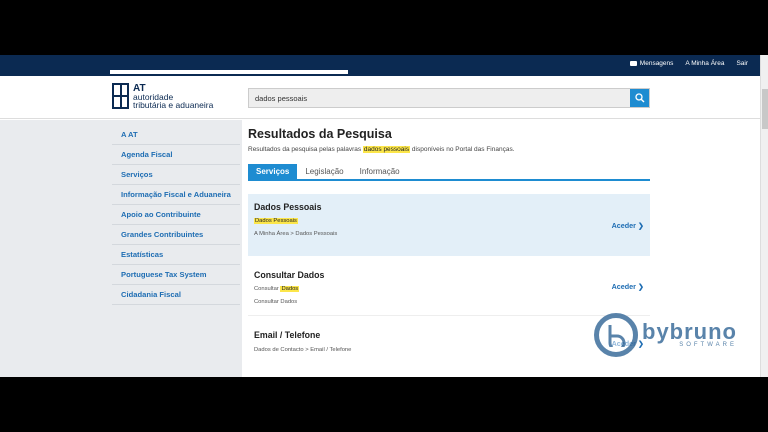 The image size is (768, 432). Describe the element at coordinates (324, 171) in the screenshot. I see `tab-legislacao: Legislação` at that location.